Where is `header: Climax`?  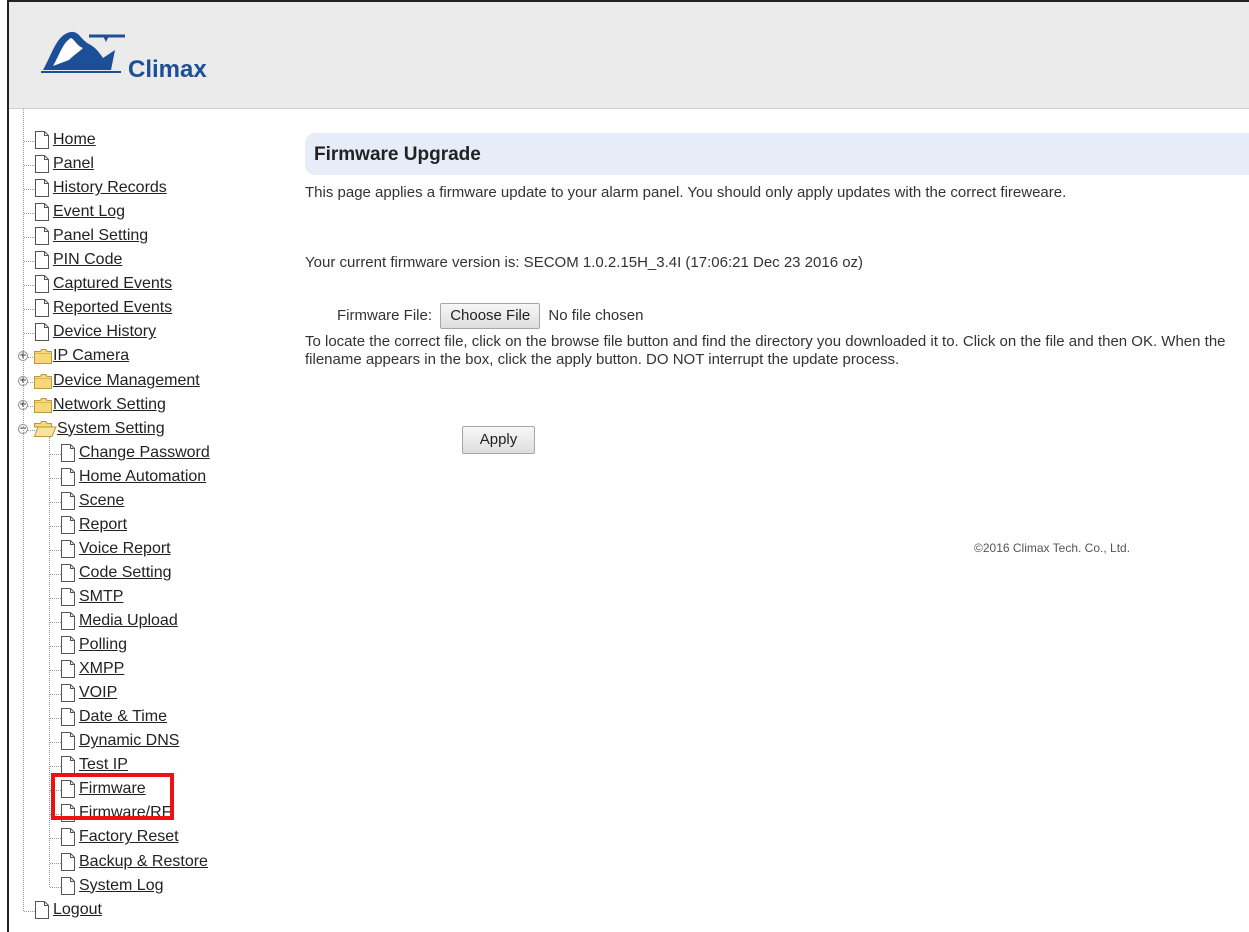
header: Climax is located at coordinates (629, 55).